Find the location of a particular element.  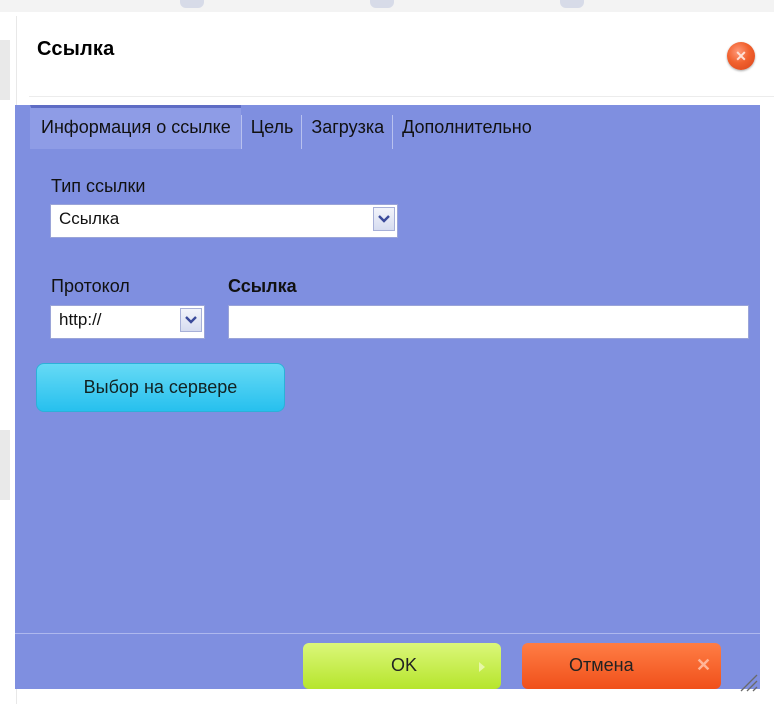

url-input is located at coordinates (488, 322).